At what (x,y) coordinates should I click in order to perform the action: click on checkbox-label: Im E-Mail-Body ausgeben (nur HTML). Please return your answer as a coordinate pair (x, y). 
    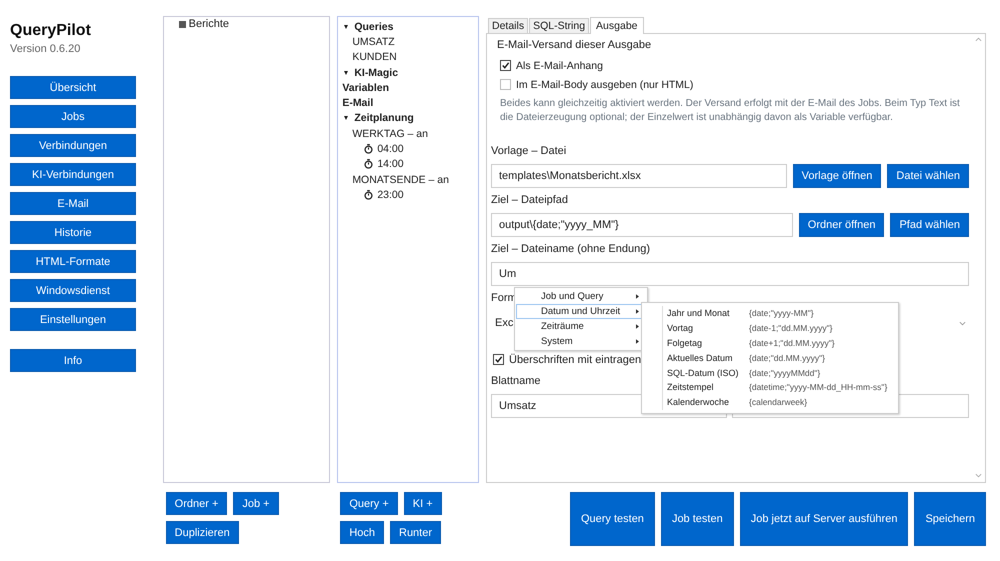
    Looking at the image, I should click on (605, 84).